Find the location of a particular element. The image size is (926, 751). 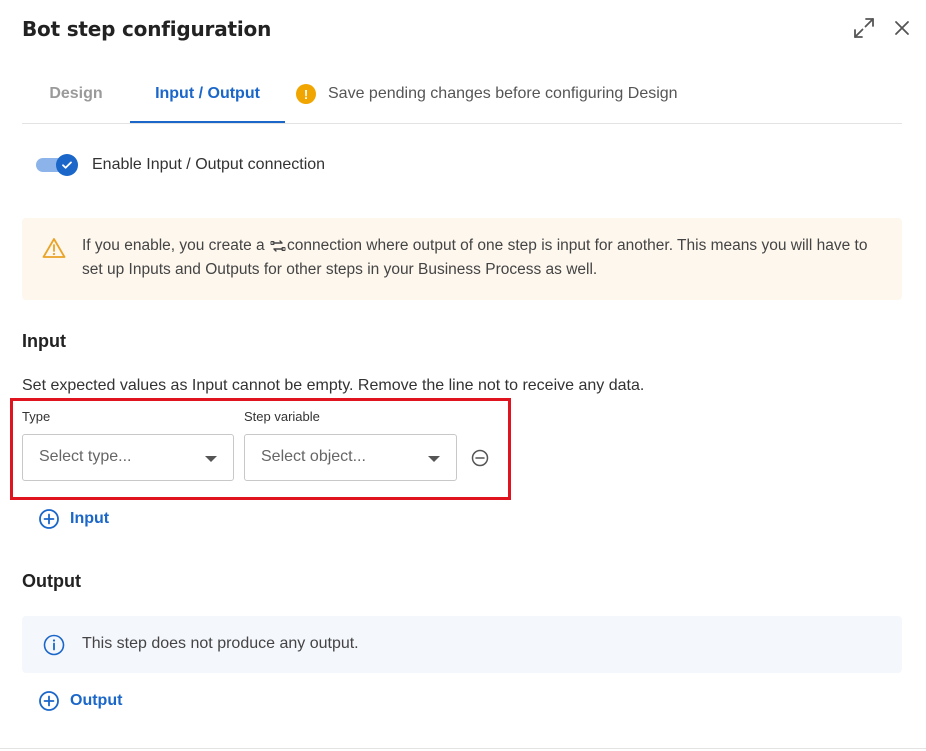

add-input-label: Input is located at coordinates (90, 518).